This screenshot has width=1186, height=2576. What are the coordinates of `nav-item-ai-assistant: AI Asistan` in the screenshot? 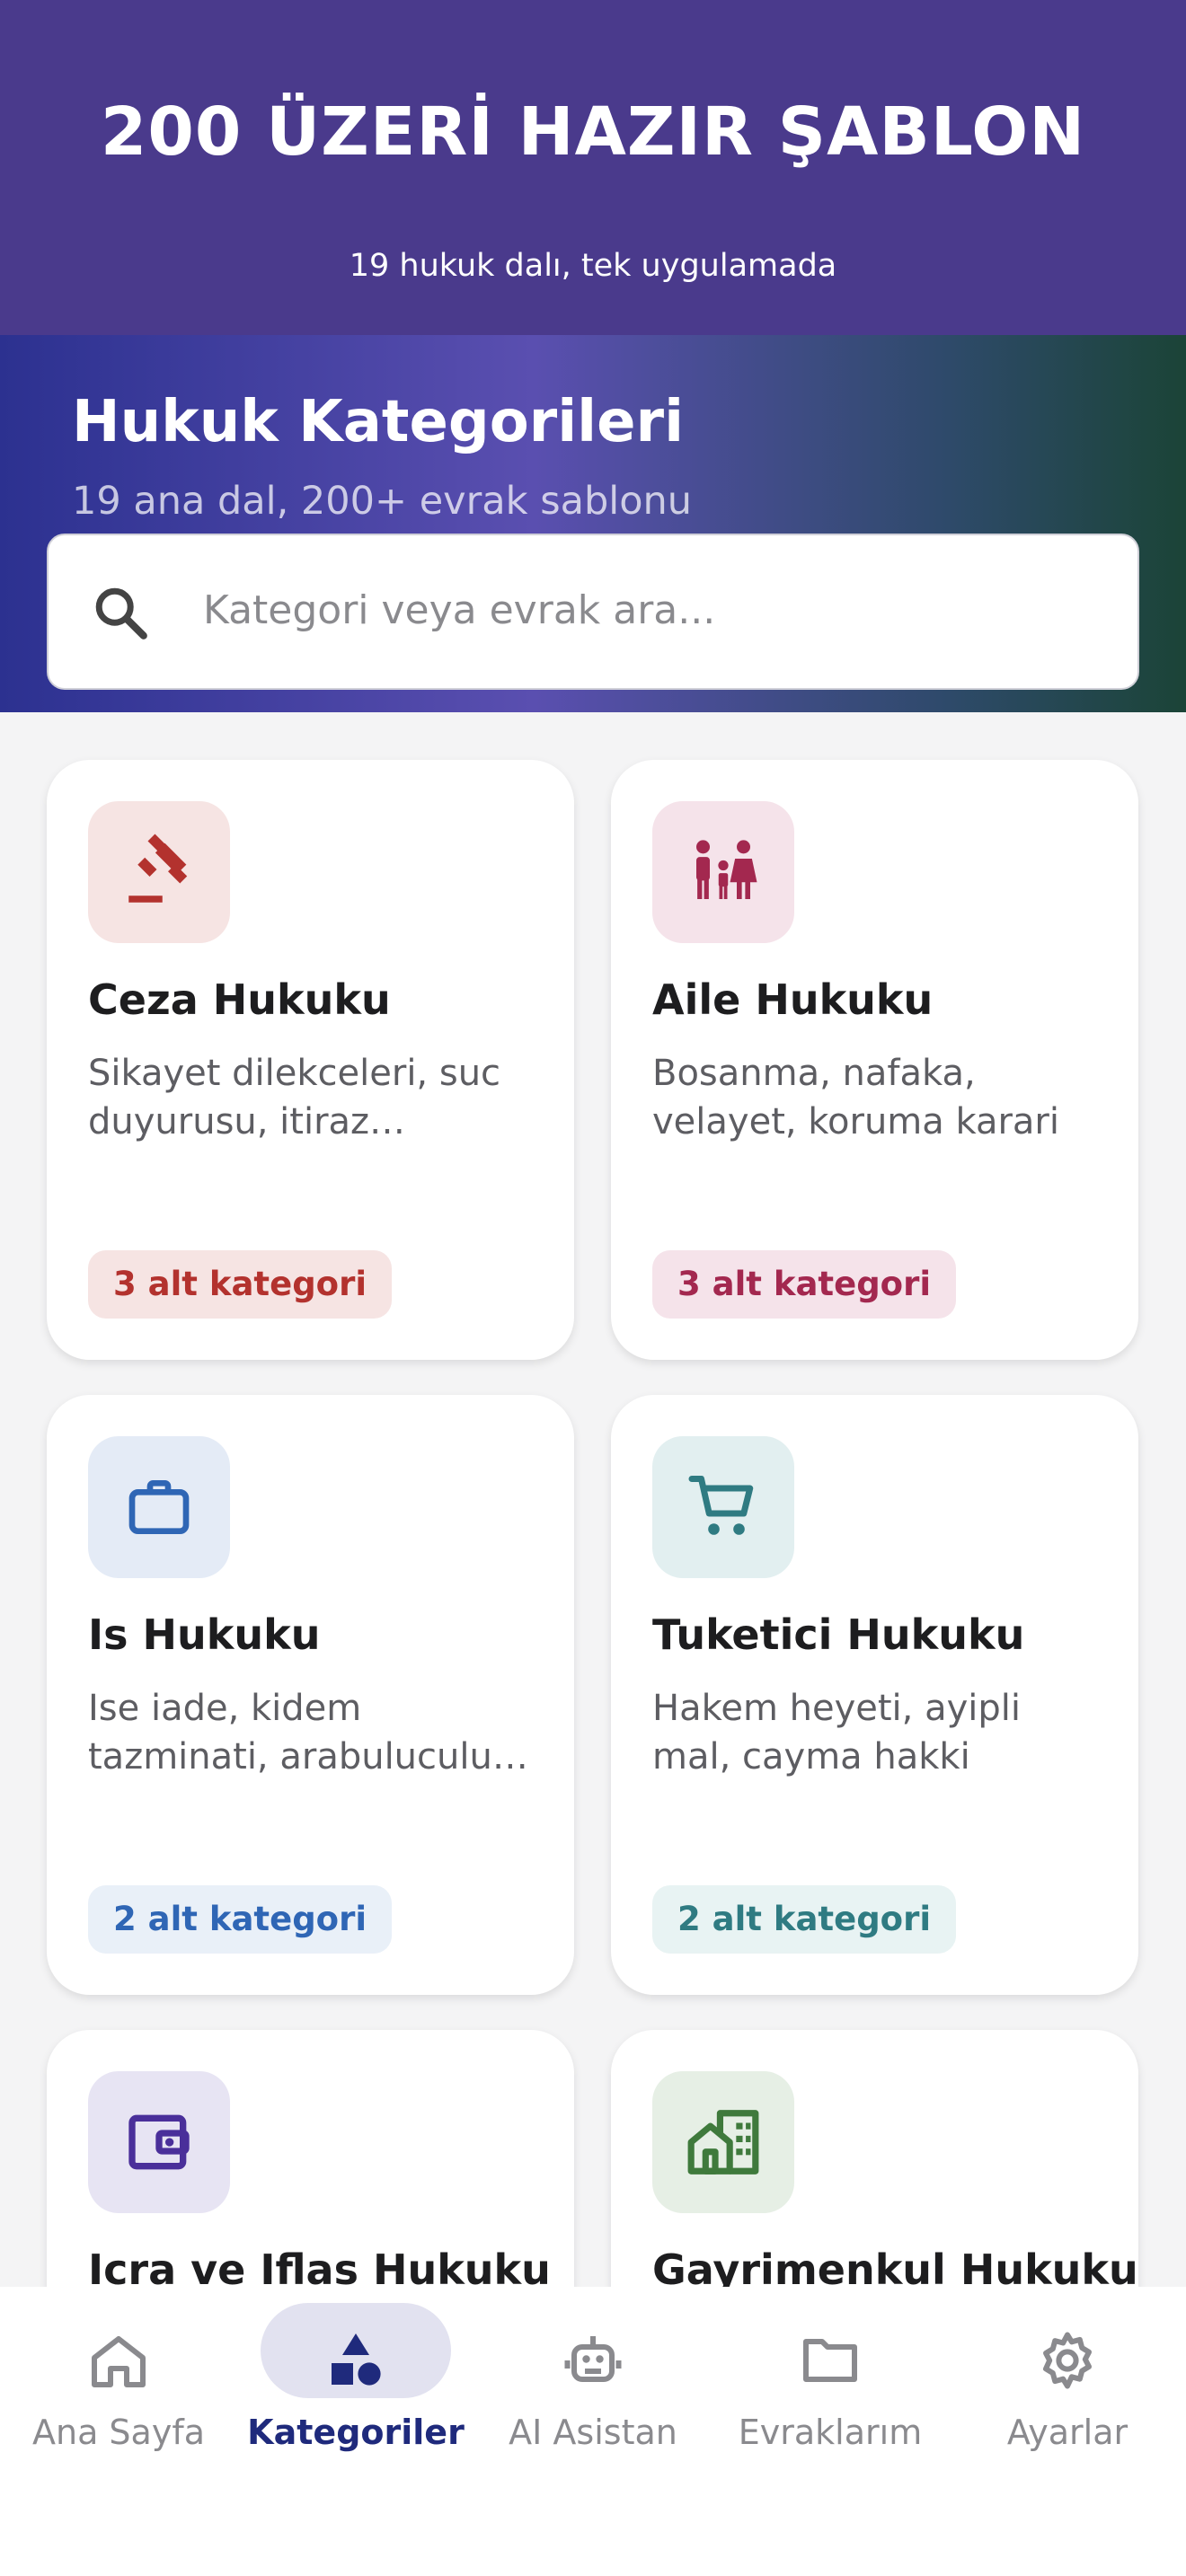 It's located at (593, 2399).